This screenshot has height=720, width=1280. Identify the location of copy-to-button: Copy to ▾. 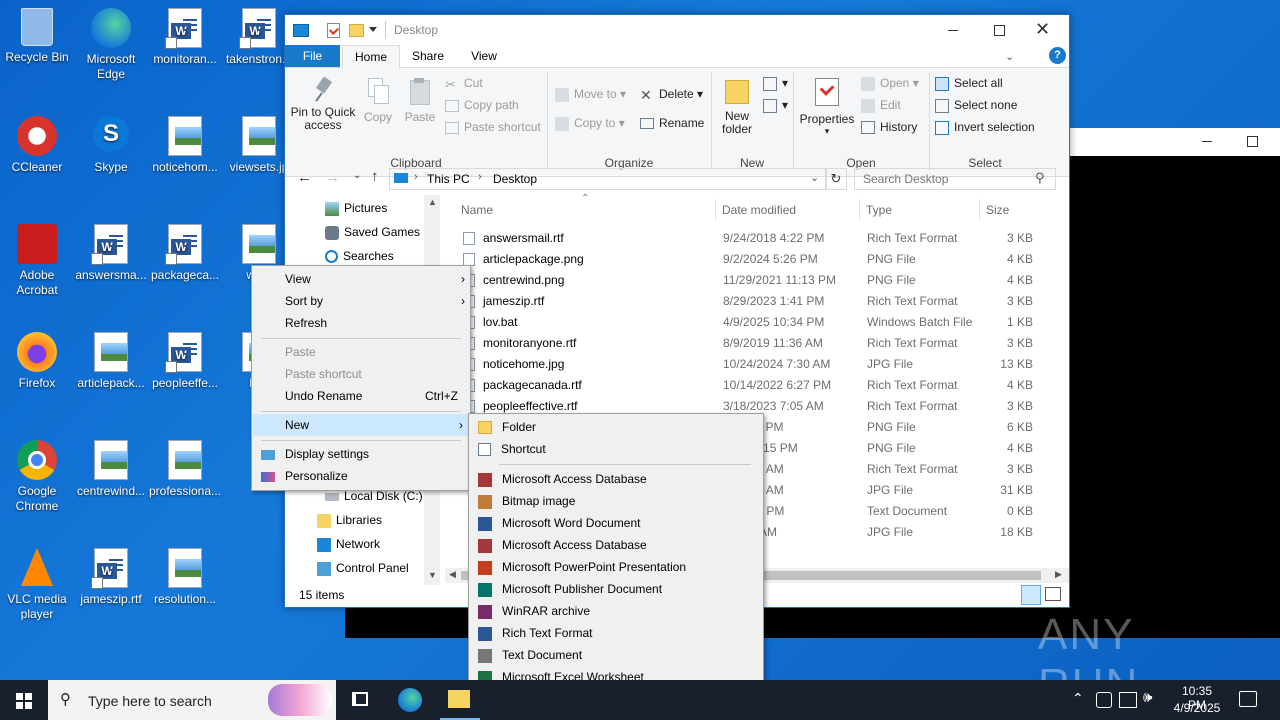
(590, 123).